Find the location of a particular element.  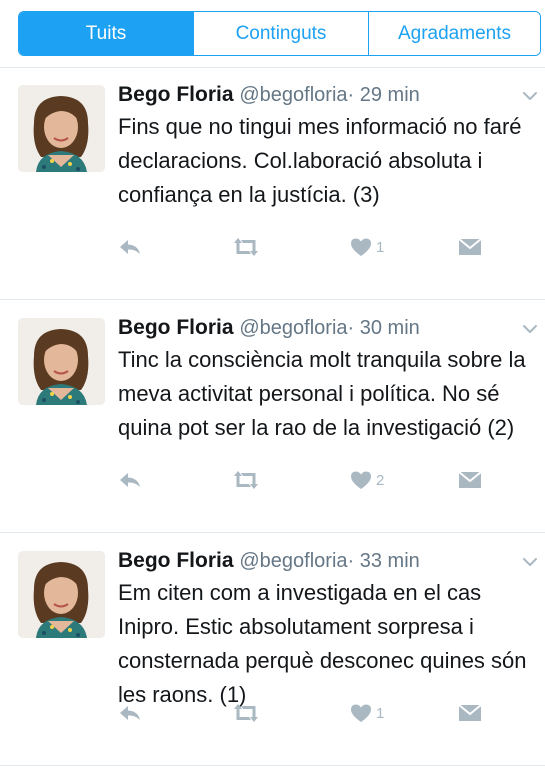

tab-agradaments: Agradaments is located at coordinates (454, 33).